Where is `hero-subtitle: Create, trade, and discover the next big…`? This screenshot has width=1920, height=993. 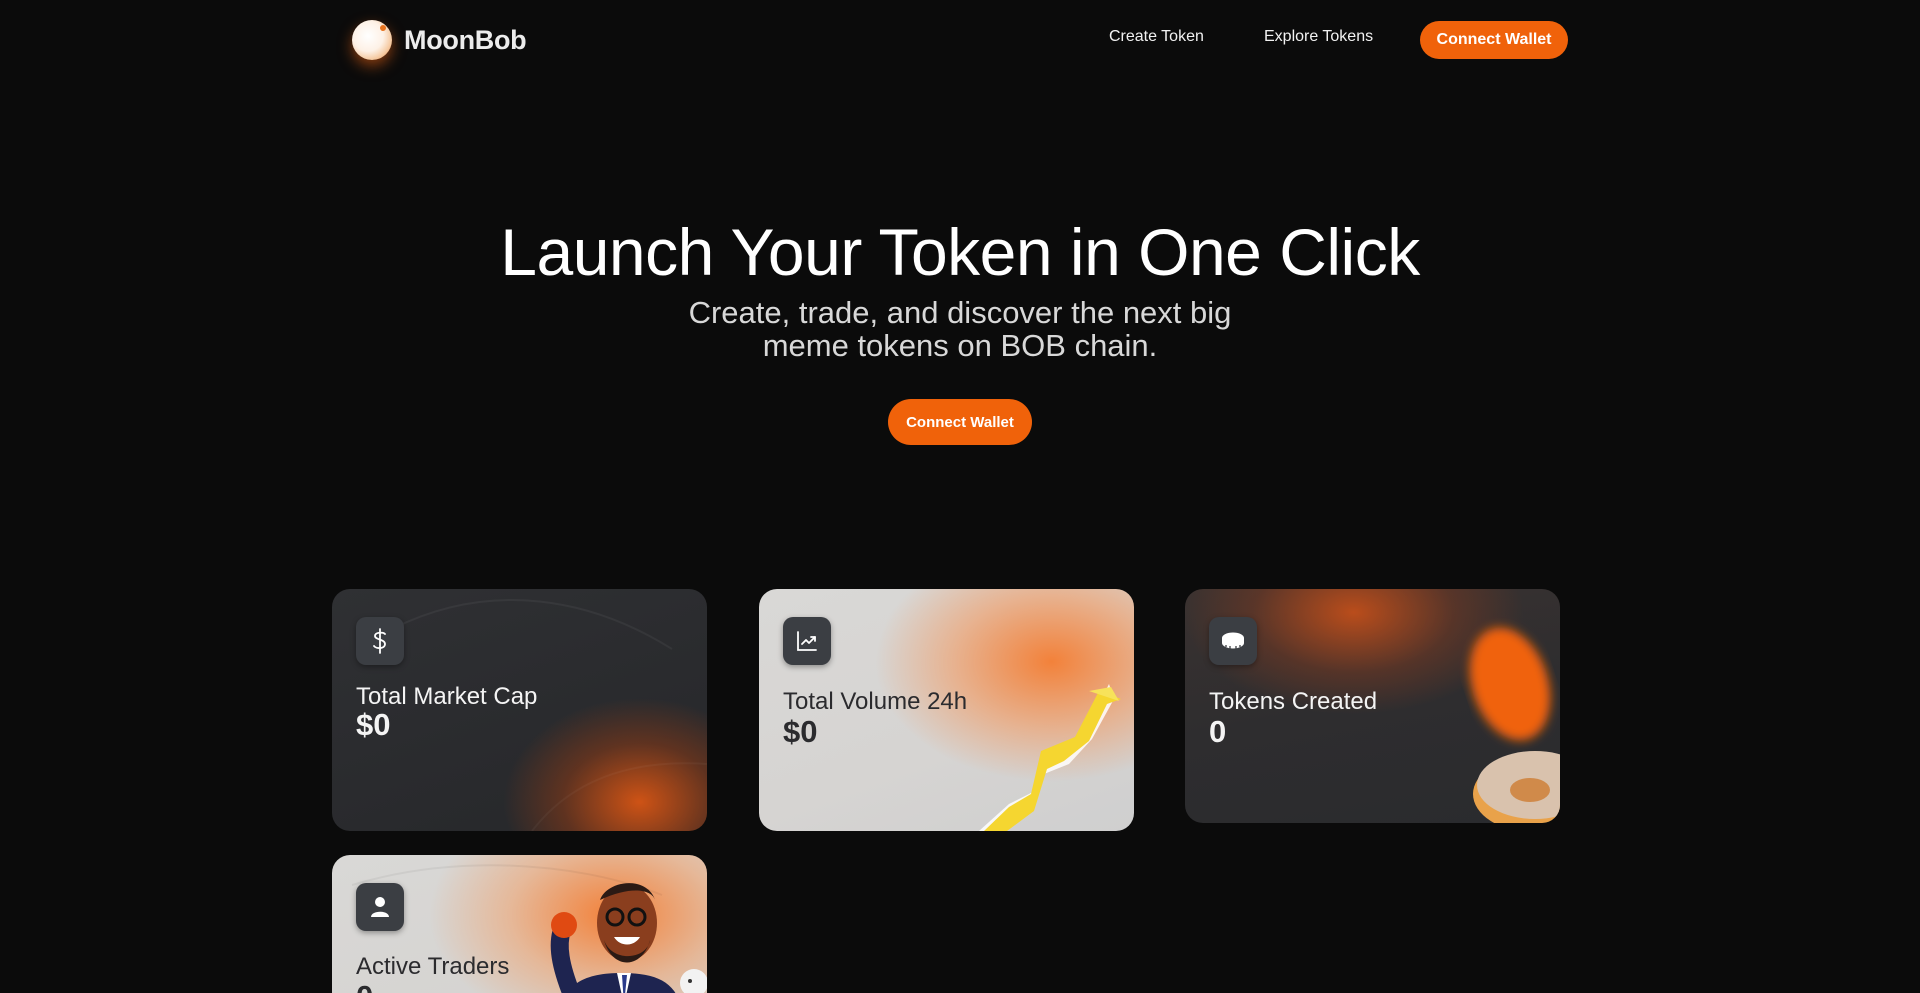 hero-subtitle: Create, trade, and discover the next big… is located at coordinates (960, 329).